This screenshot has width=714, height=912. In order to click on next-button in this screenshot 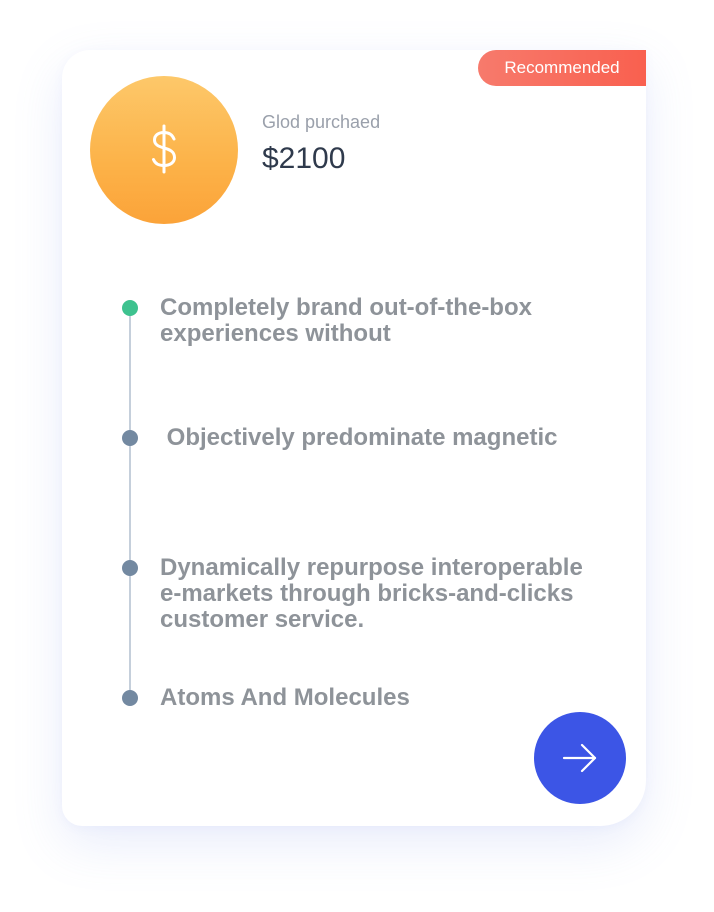, I will do `click(580, 758)`.